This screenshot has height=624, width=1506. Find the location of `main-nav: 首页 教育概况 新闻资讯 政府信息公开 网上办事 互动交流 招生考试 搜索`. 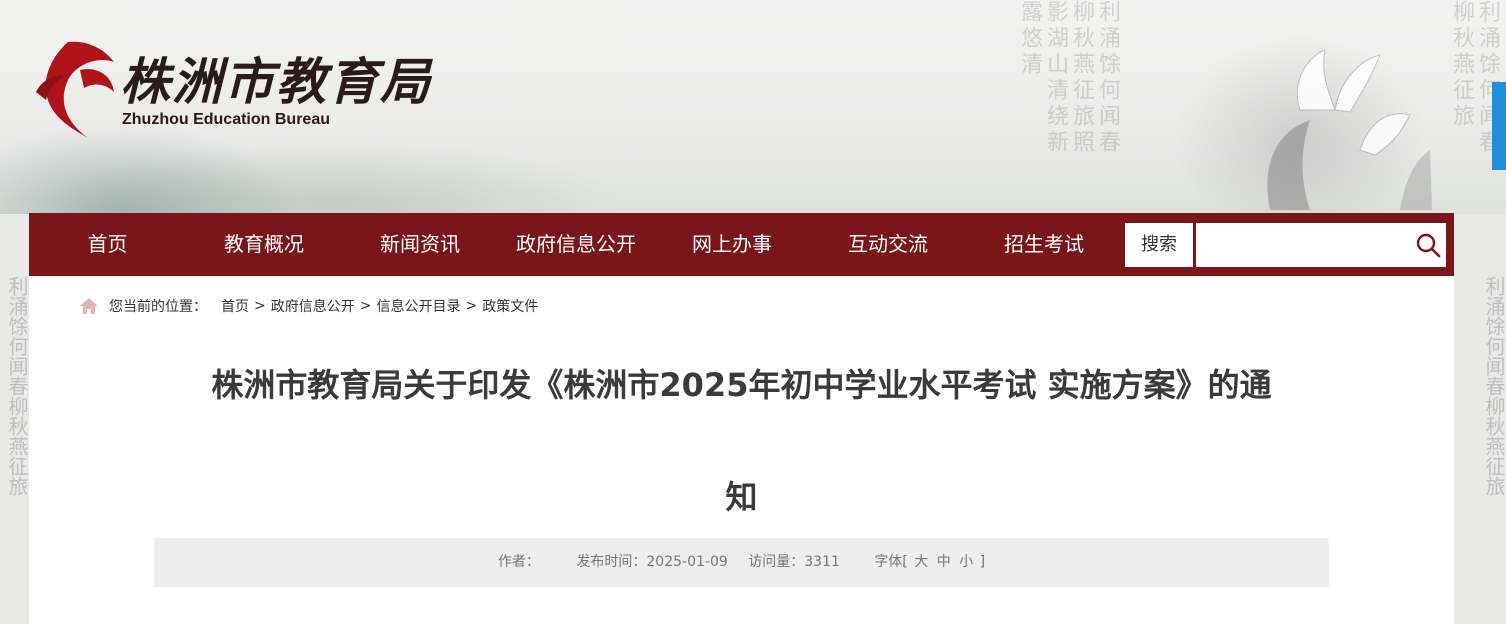

main-nav: 首页 教育概况 新闻资讯 政府信息公开 网上办事 互动交流 招生考试 搜索 is located at coordinates (741, 244).